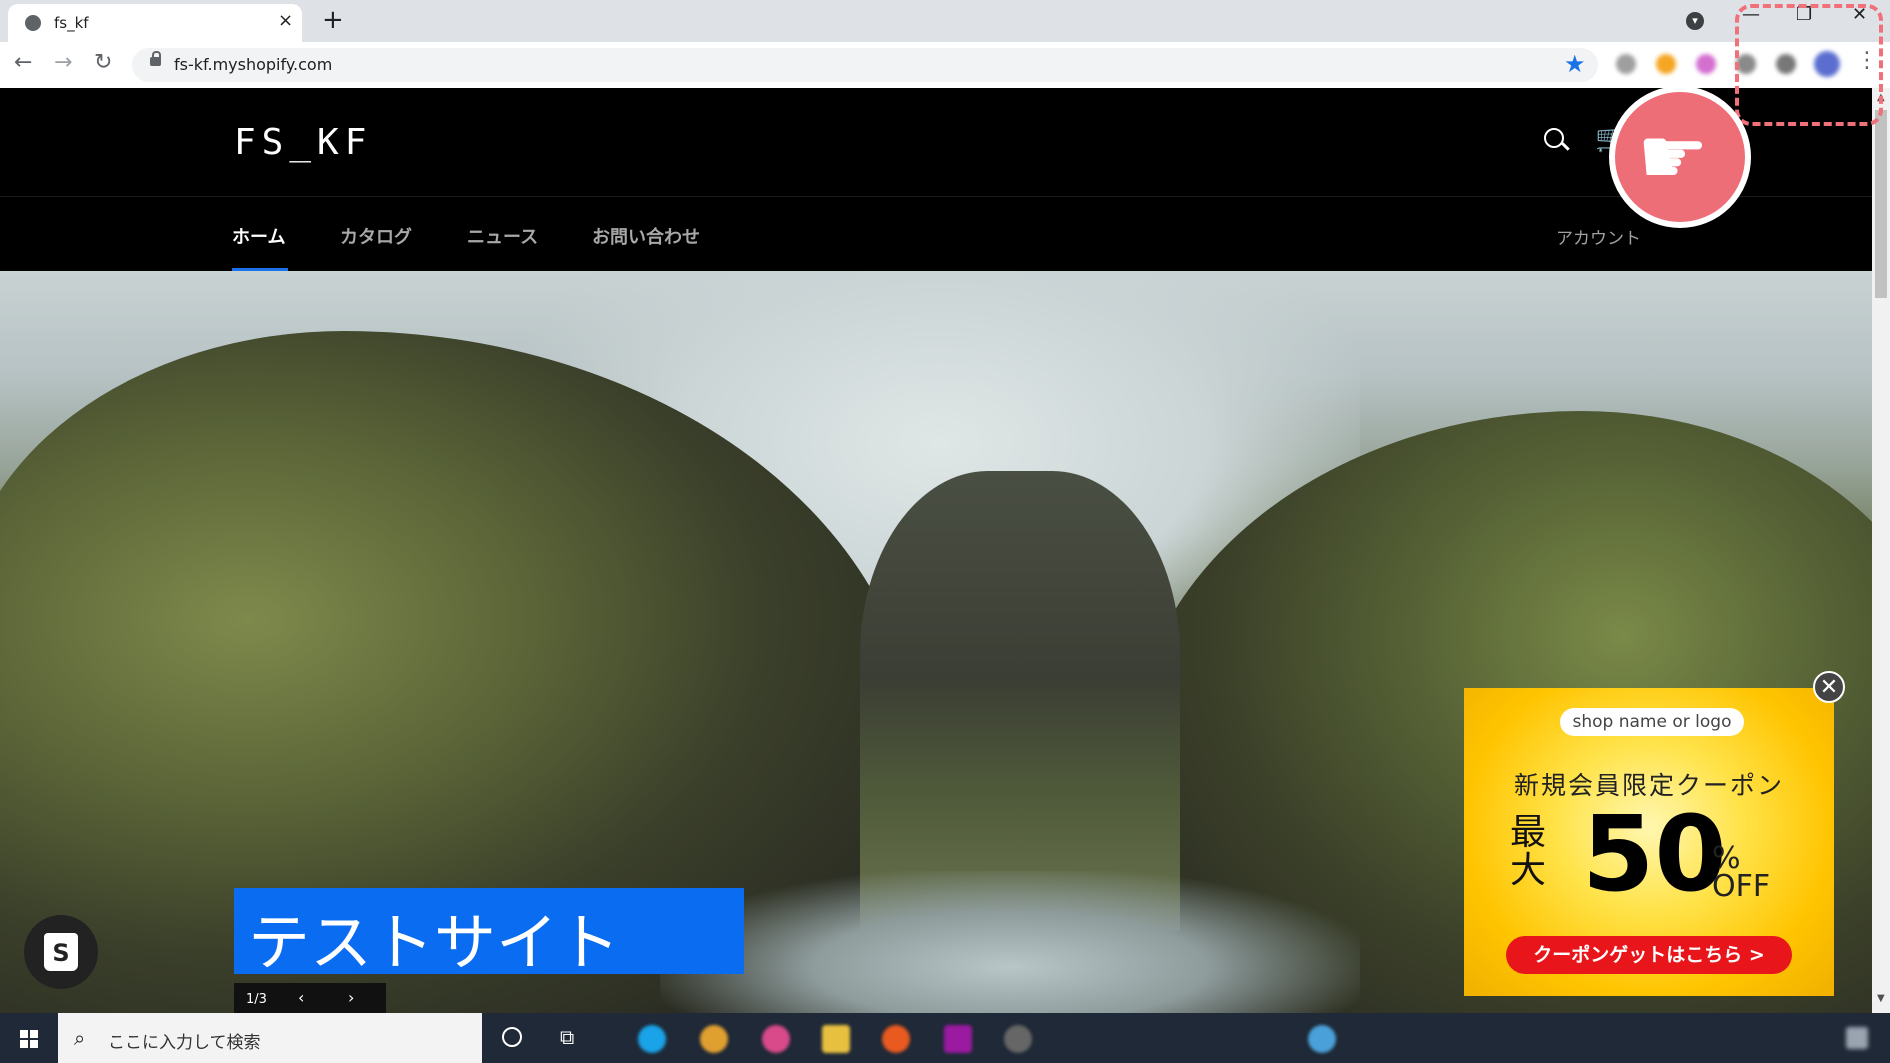 The height and width of the screenshot is (1063, 1890). Describe the element at coordinates (865, 65) in the screenshot. I see `address-bar: fs-kf.myshopify.com ★` at that location.